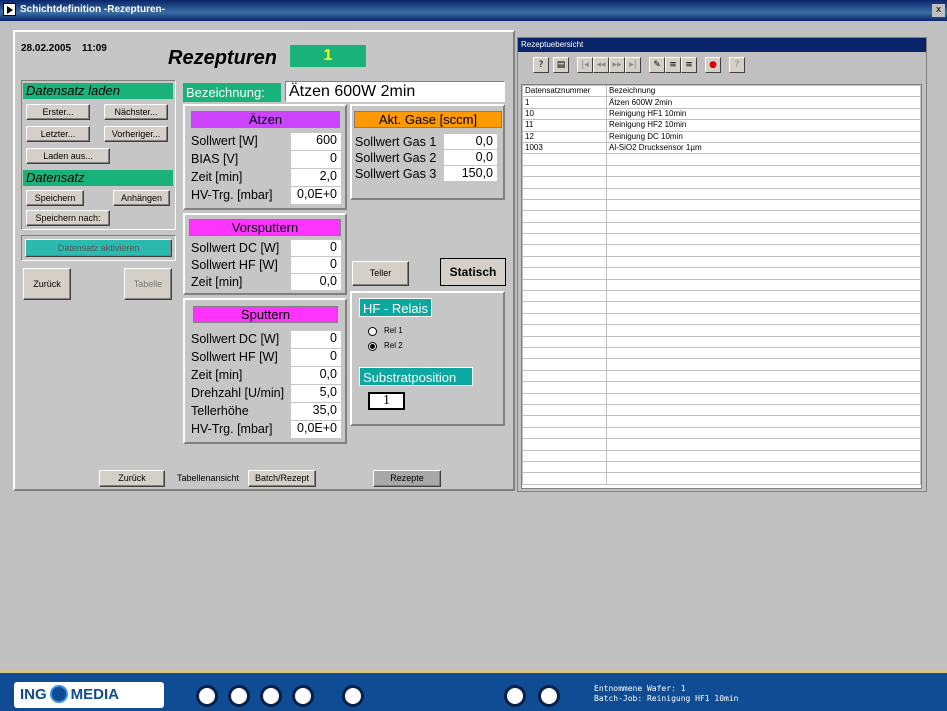 The image size is (947, 711). What do you see at coordinates (689, 65) in the screenshot?
I see `delete-row-icon: ≡` at bounding box center [689, 65].